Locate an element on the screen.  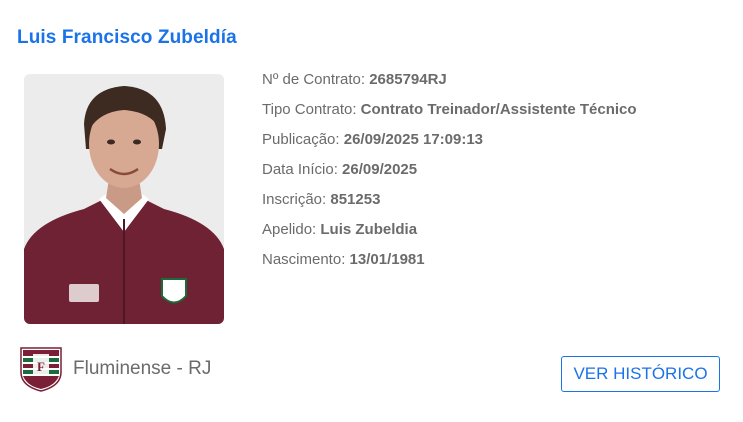
detail-registration: Inscrição: 851253 is located at coordinates (449, 205).